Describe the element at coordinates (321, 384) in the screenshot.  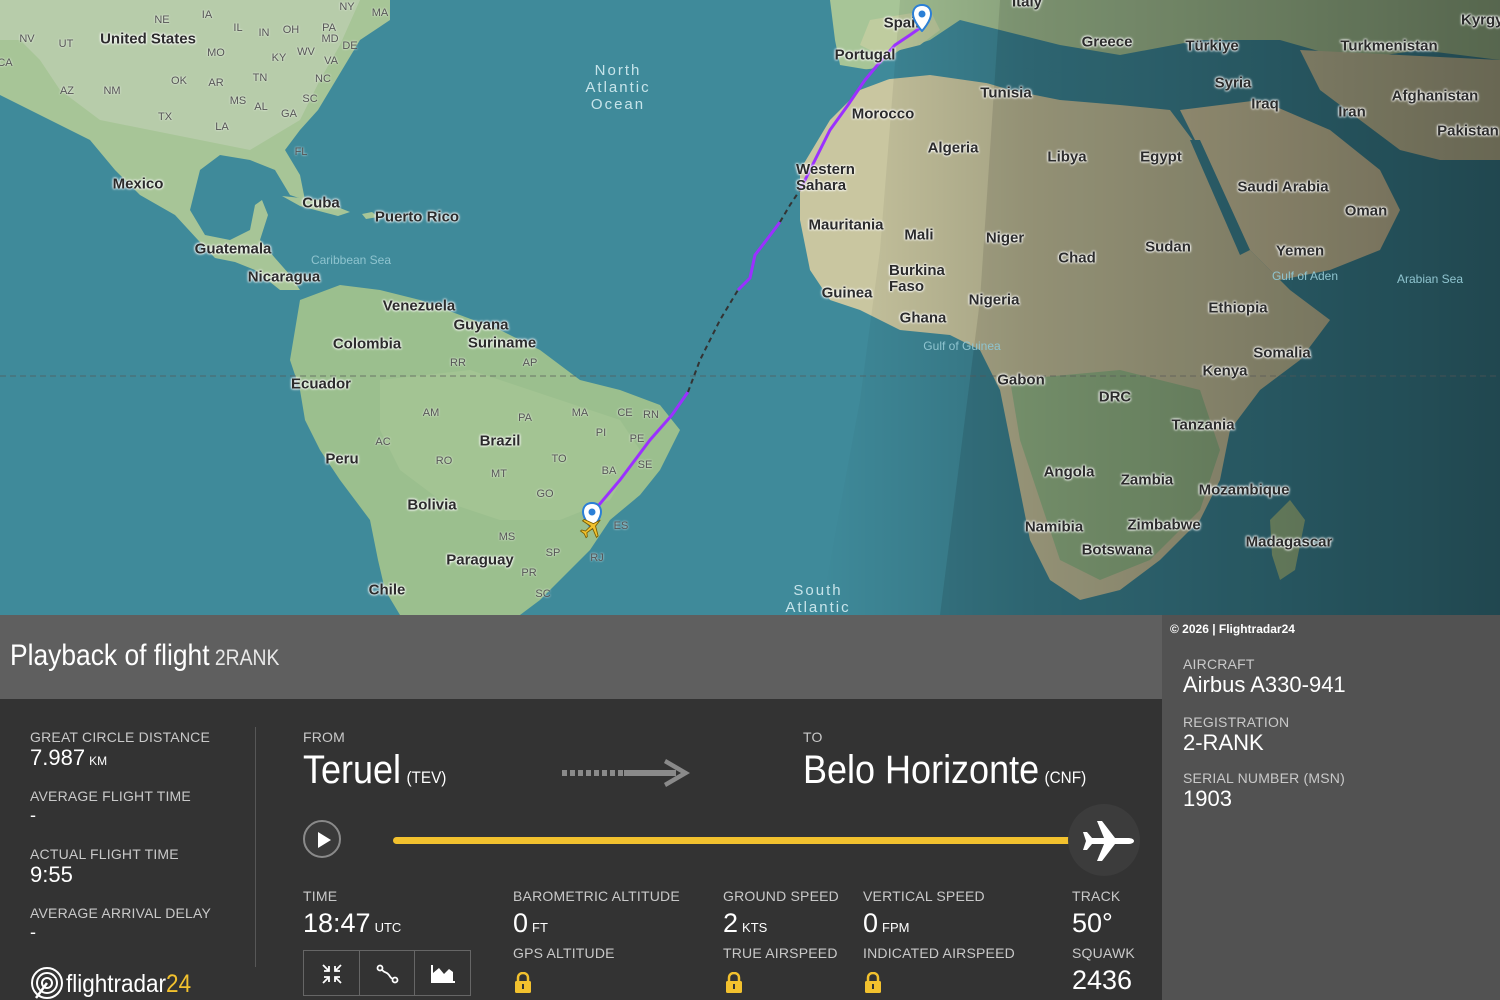
I see `country-label: Ecuador` at that location.